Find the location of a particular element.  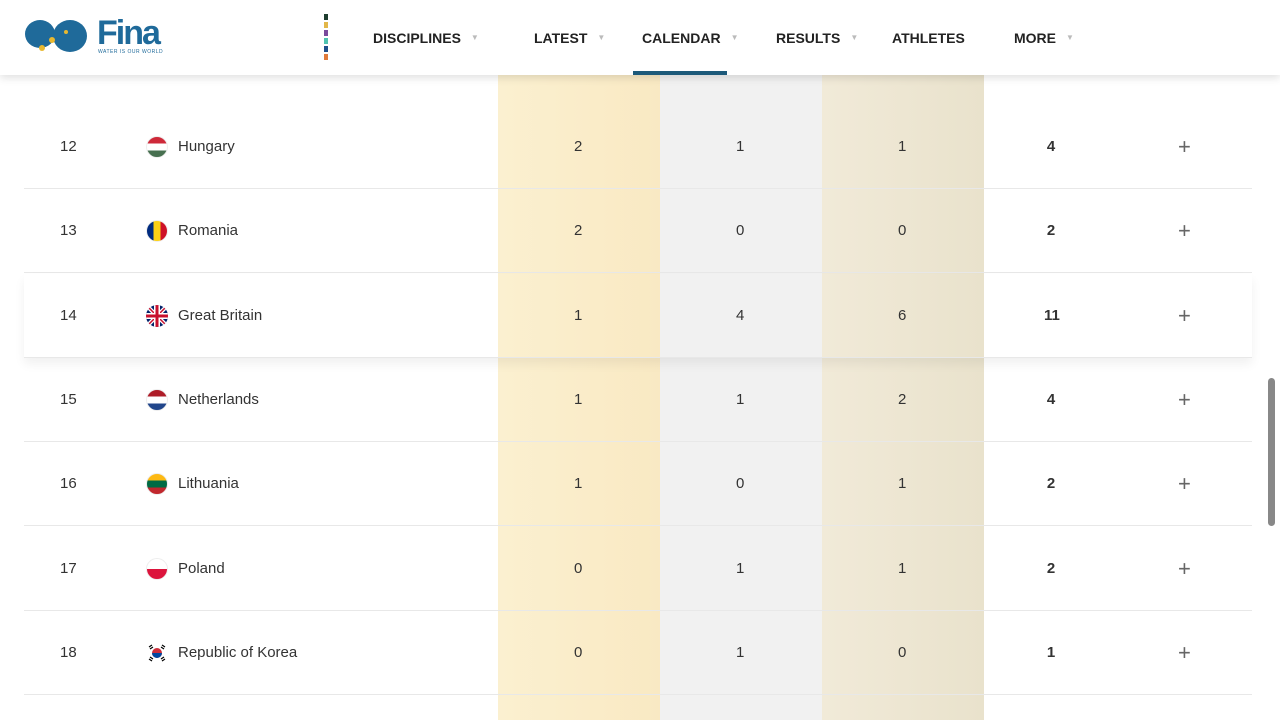

country-name: Republic of Korea is located at coordinates (237, 653).